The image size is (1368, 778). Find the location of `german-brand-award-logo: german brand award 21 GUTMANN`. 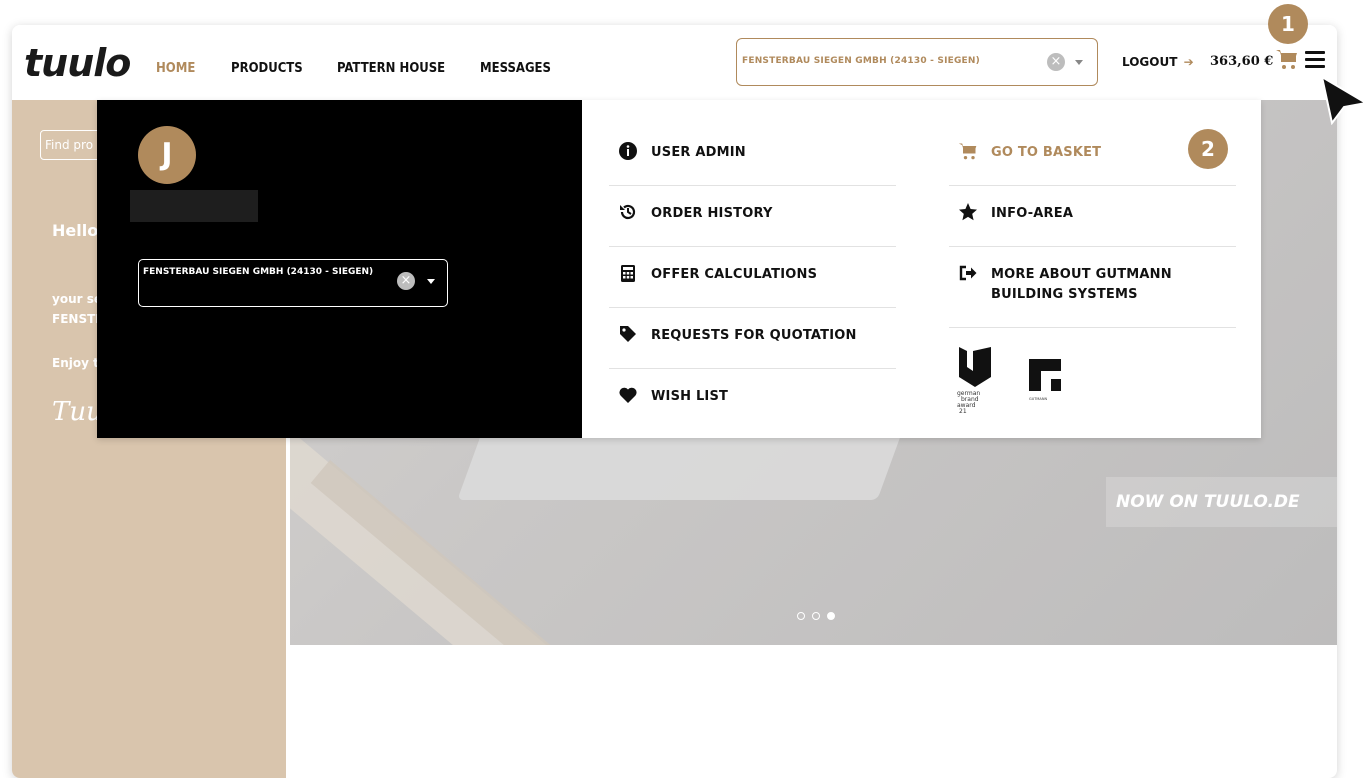

german-brand-award-logo: german brand award 21 GUTMANN is located at coordinates (1012, 380).